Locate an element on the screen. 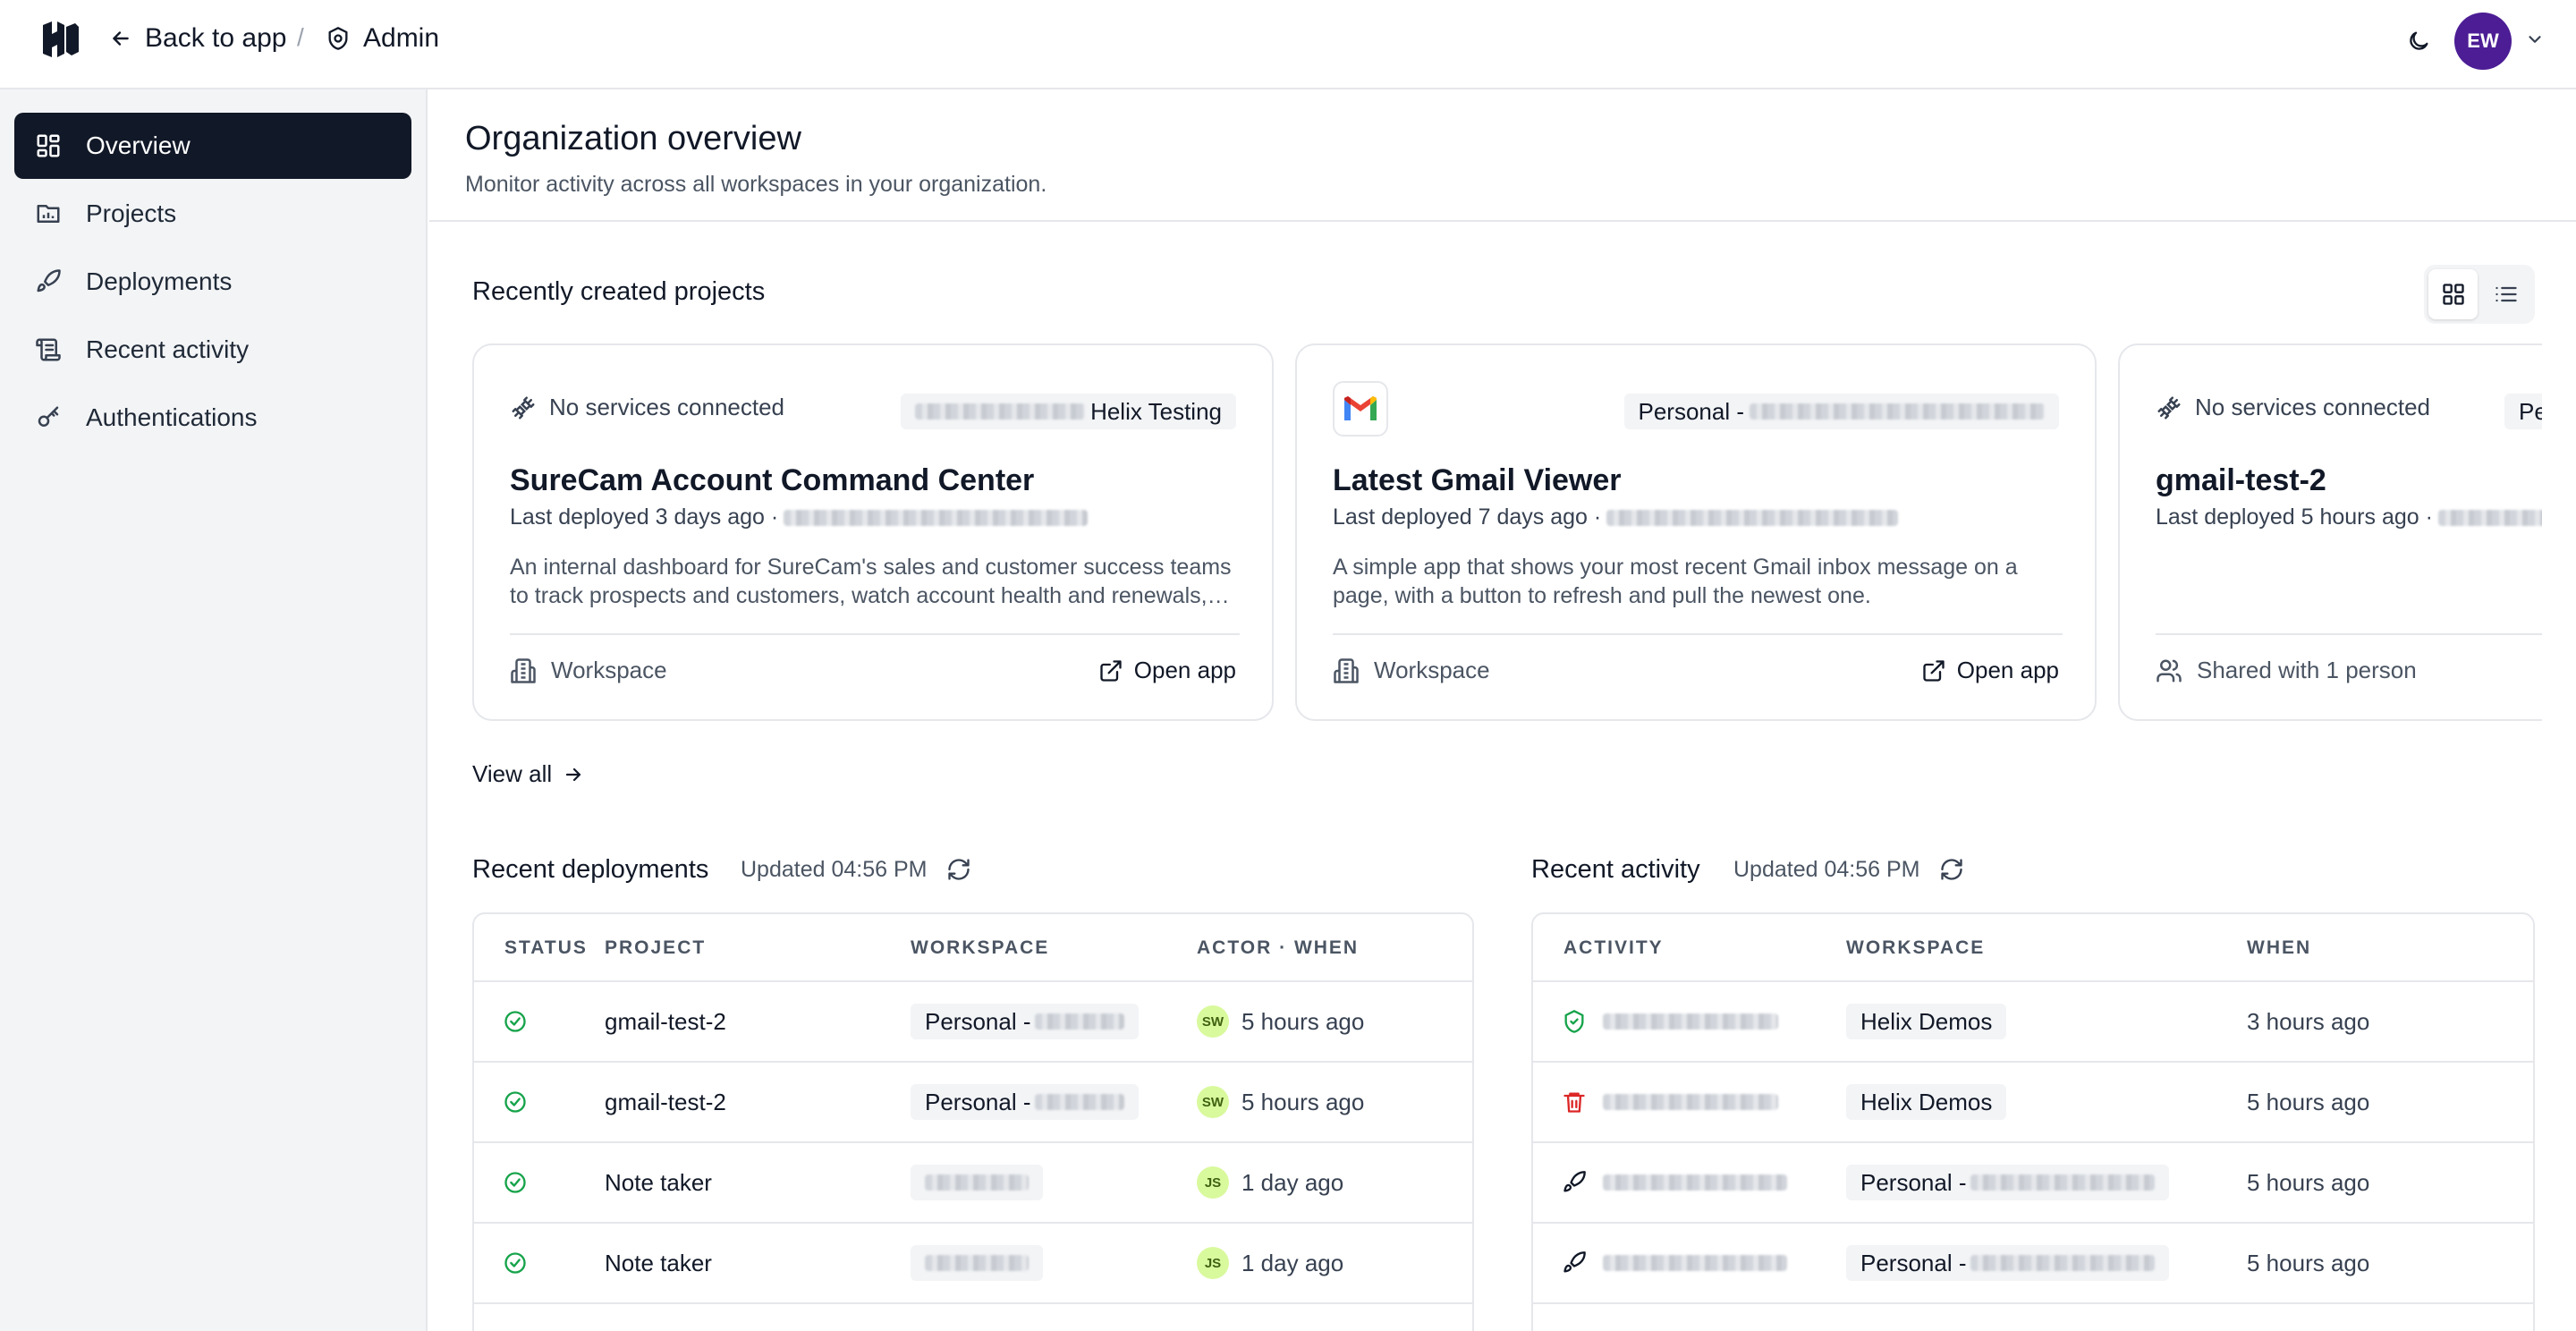 This screenshot has height=1331, width=2576. sidebar-item-overview: Overview is located at coordinates (212, 146).